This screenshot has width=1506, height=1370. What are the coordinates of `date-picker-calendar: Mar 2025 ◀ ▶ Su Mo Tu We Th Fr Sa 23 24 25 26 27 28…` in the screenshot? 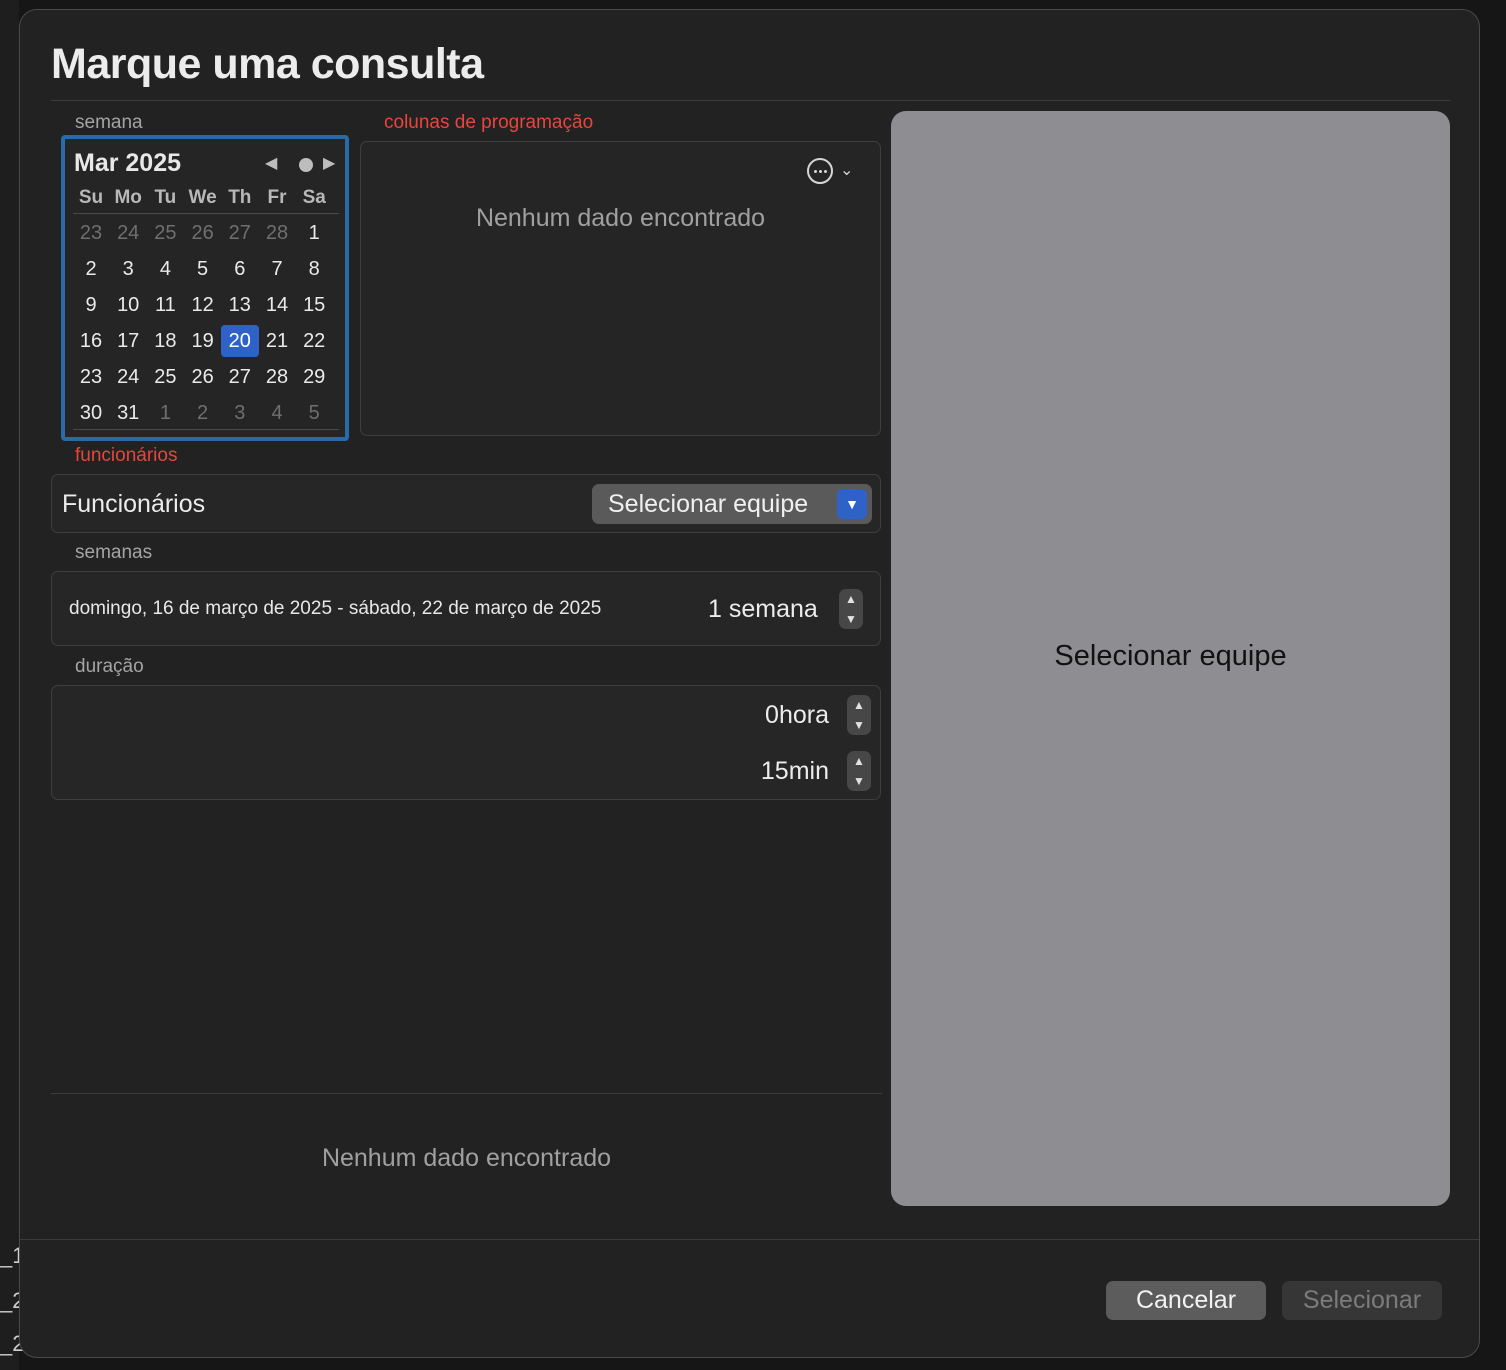 It's located at (205, 288).